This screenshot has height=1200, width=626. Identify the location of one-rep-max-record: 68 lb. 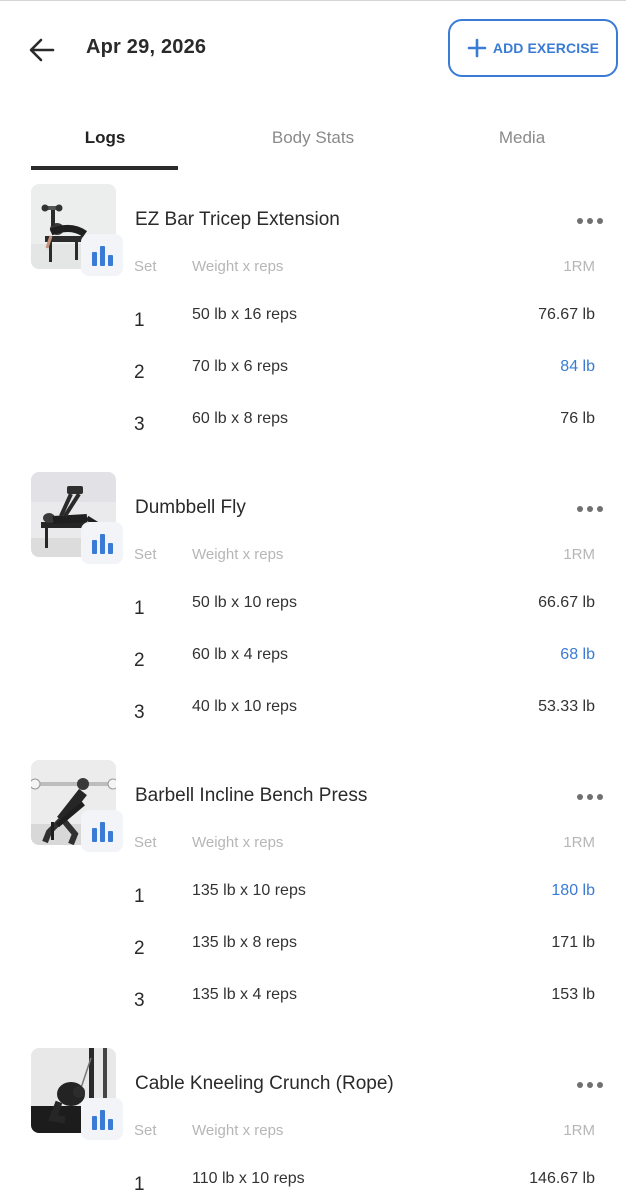
(577, 654).